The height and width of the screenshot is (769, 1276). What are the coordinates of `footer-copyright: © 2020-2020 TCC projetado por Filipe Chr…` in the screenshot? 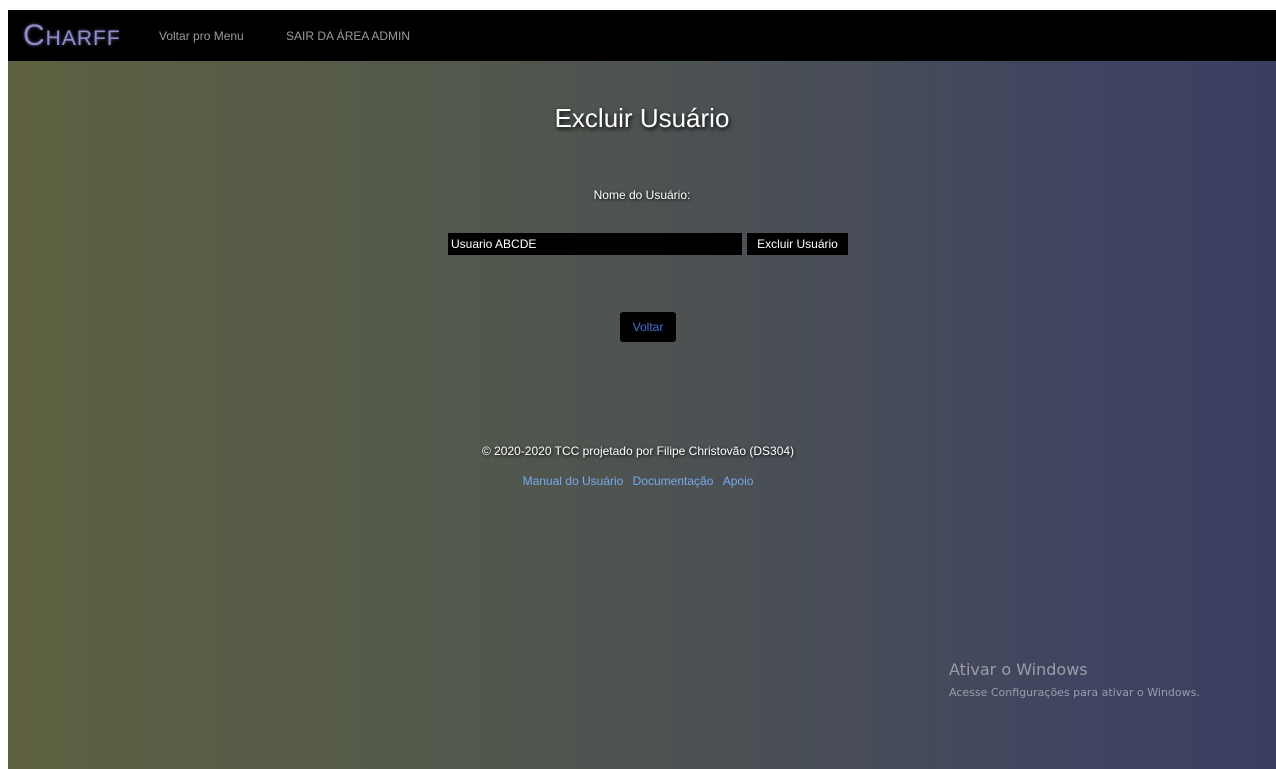 It's located at (638, 451).